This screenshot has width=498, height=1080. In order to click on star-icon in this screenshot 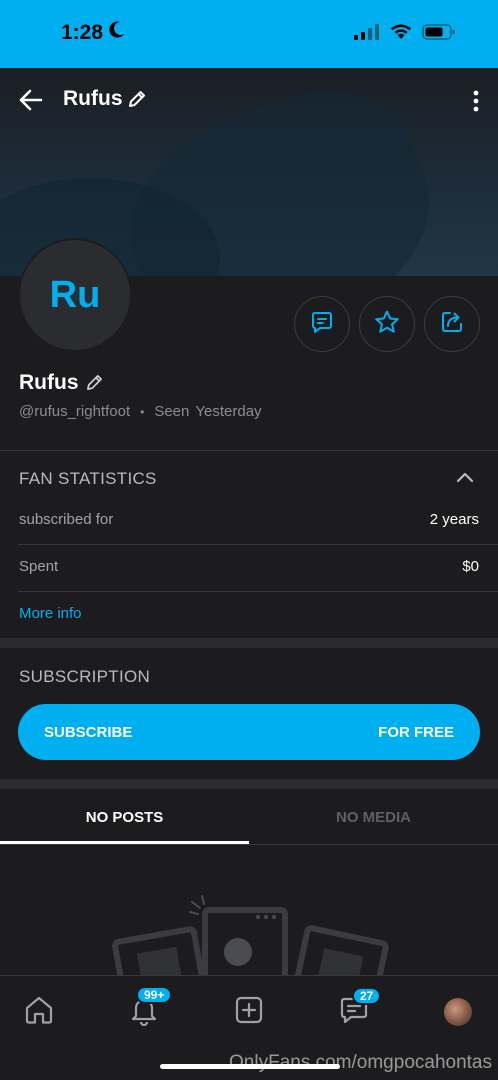, I will do `click(387, 324)`.